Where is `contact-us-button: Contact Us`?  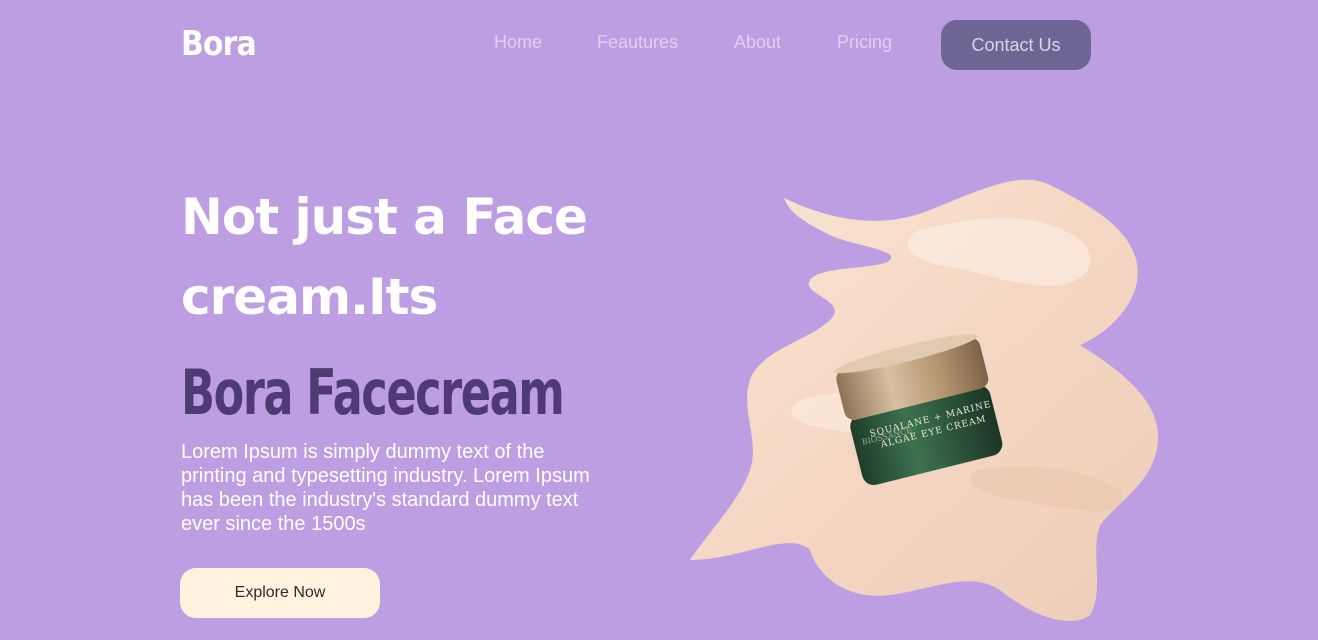
contact-us-button: Contact Us is located at coordinates (1016, 45).